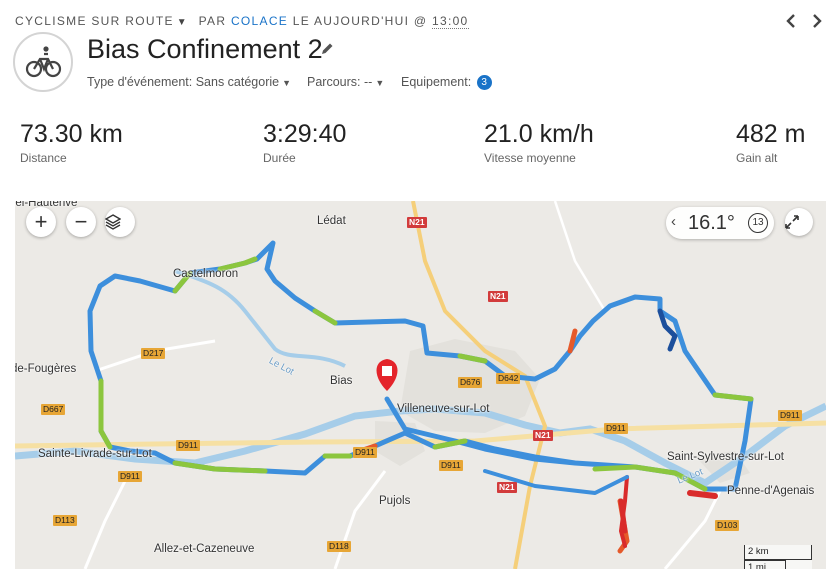 The width and height of the screenshot is (830, 569). I want to click on zoom-out-button: −, so click(81, 222).